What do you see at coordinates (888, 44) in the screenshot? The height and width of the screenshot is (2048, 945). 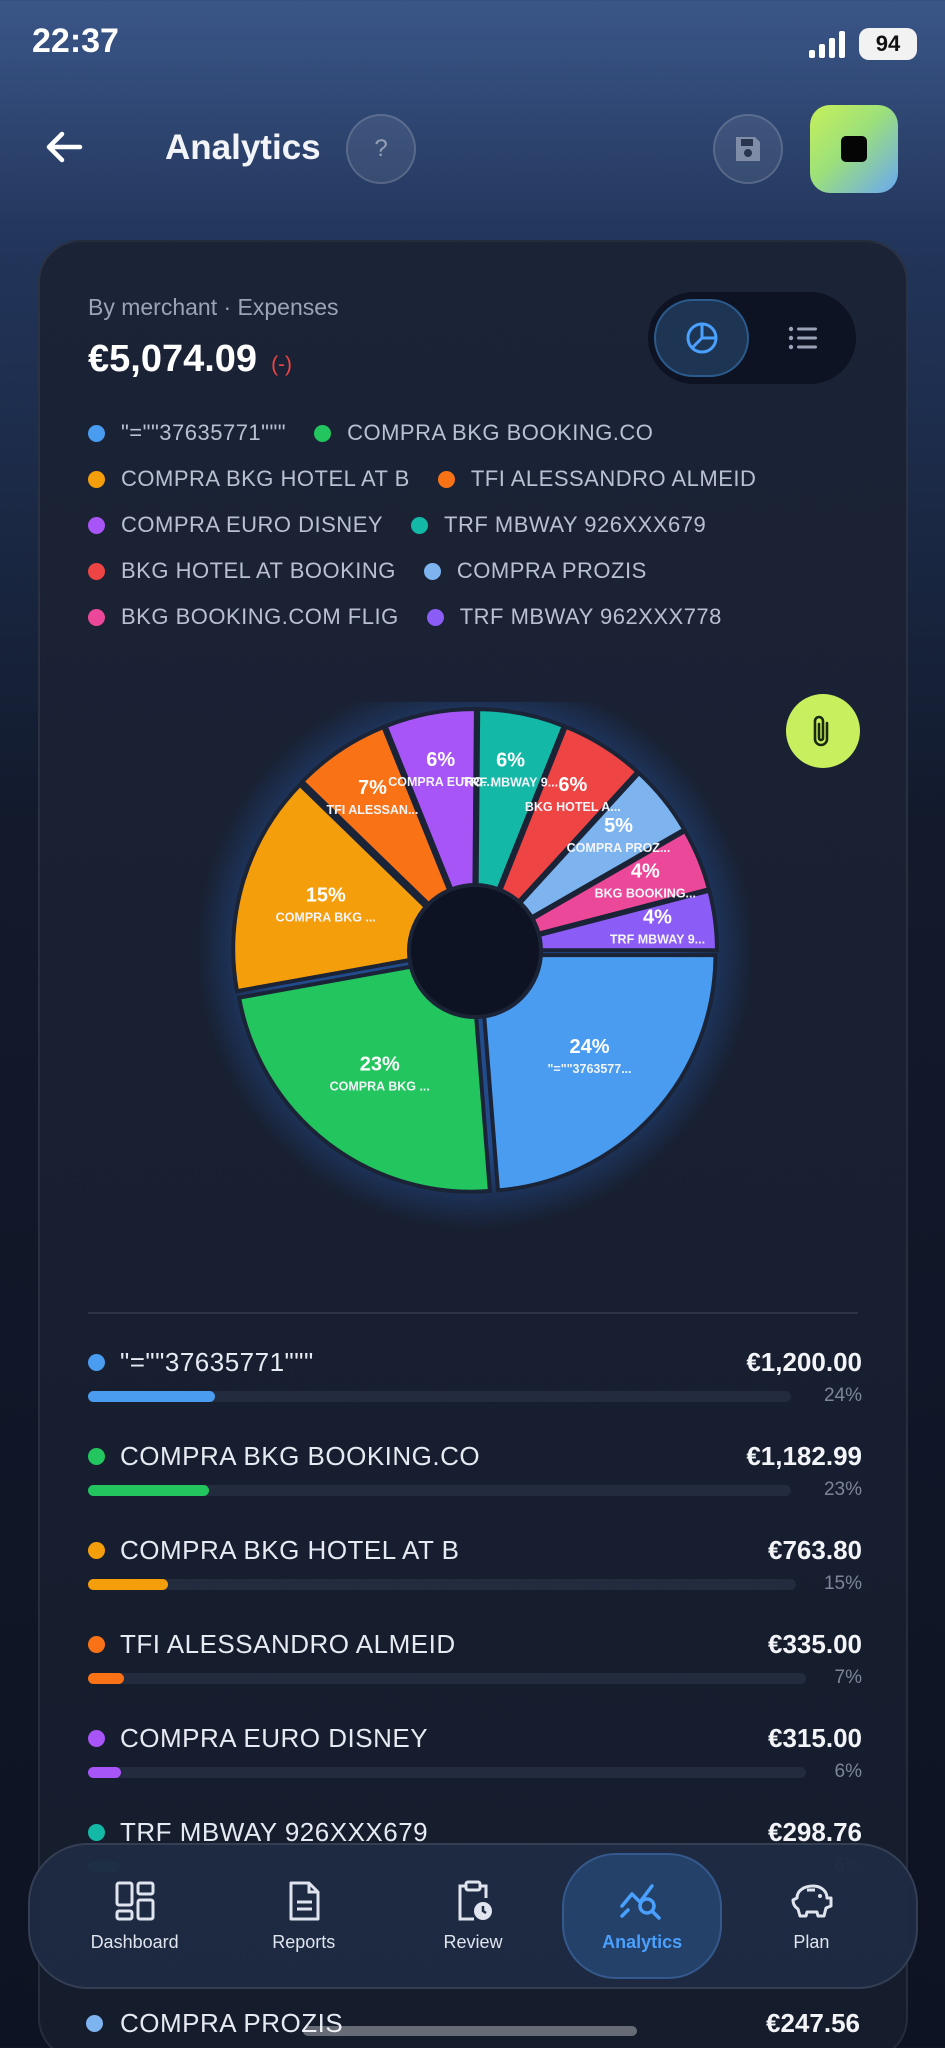 I see `battery-indicator: 94` at bounding box center [888, 44].